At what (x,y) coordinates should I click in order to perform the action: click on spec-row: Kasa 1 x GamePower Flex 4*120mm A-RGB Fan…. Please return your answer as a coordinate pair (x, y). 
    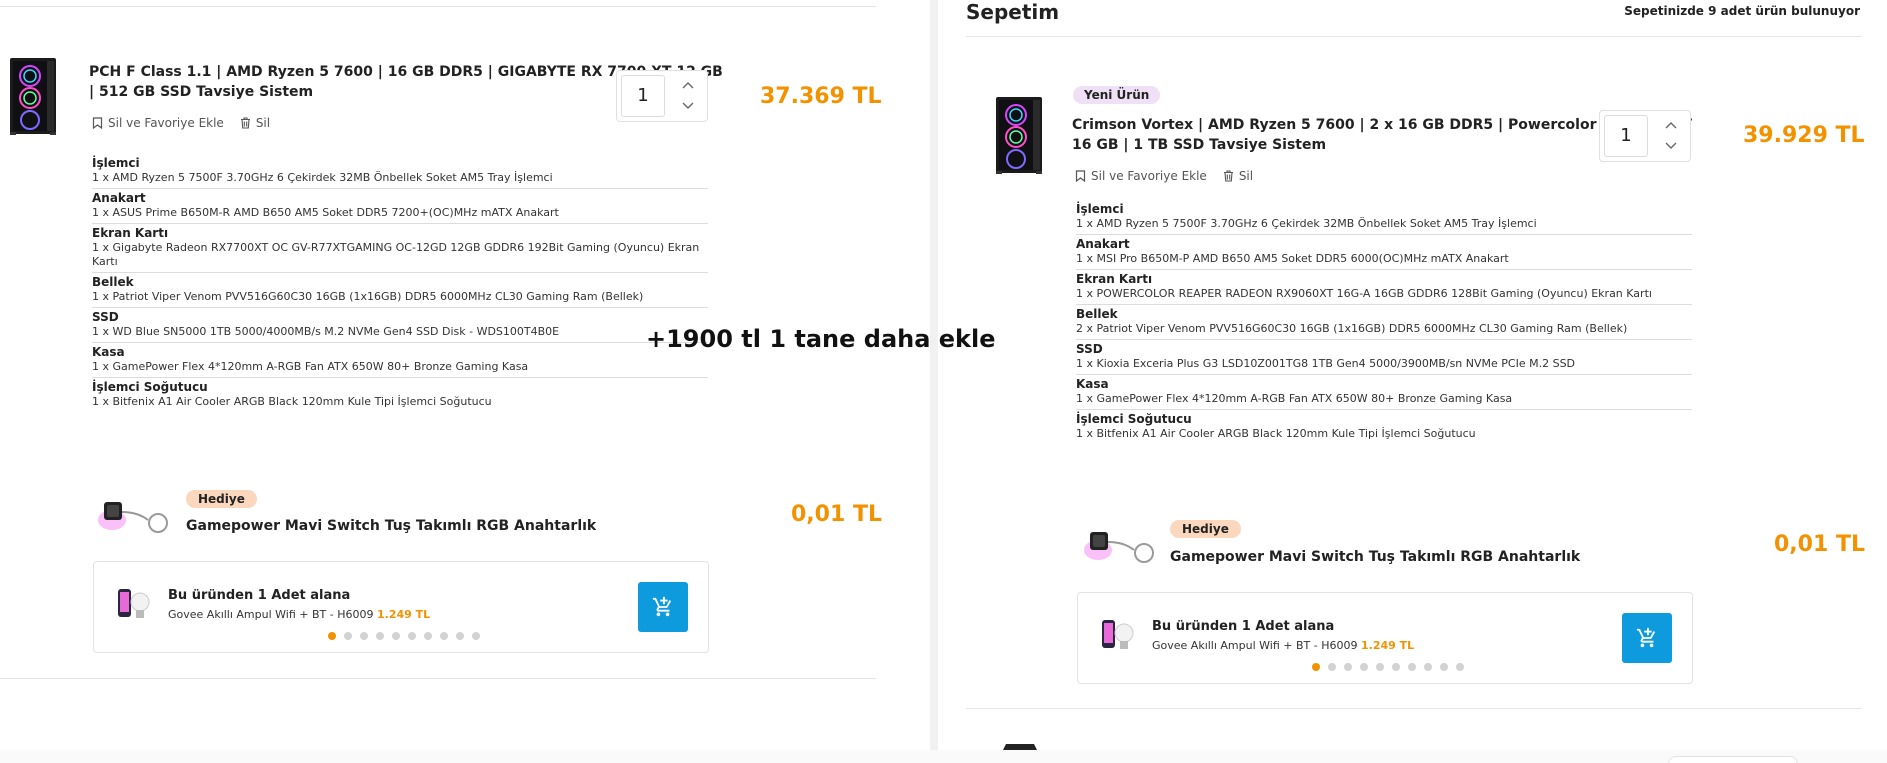
    Looking at the image, I should click on (1384, 392).